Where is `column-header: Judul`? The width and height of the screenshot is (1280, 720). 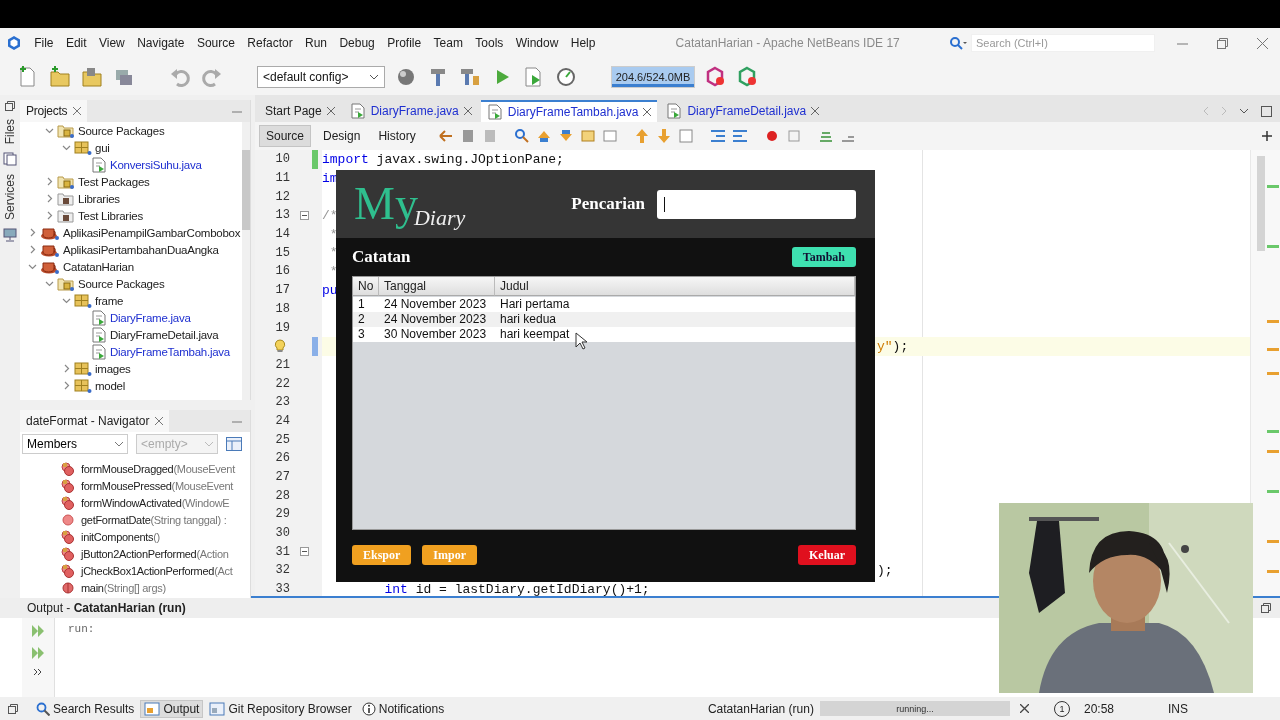
column-header: Judul is located at coordinates (675, 286).